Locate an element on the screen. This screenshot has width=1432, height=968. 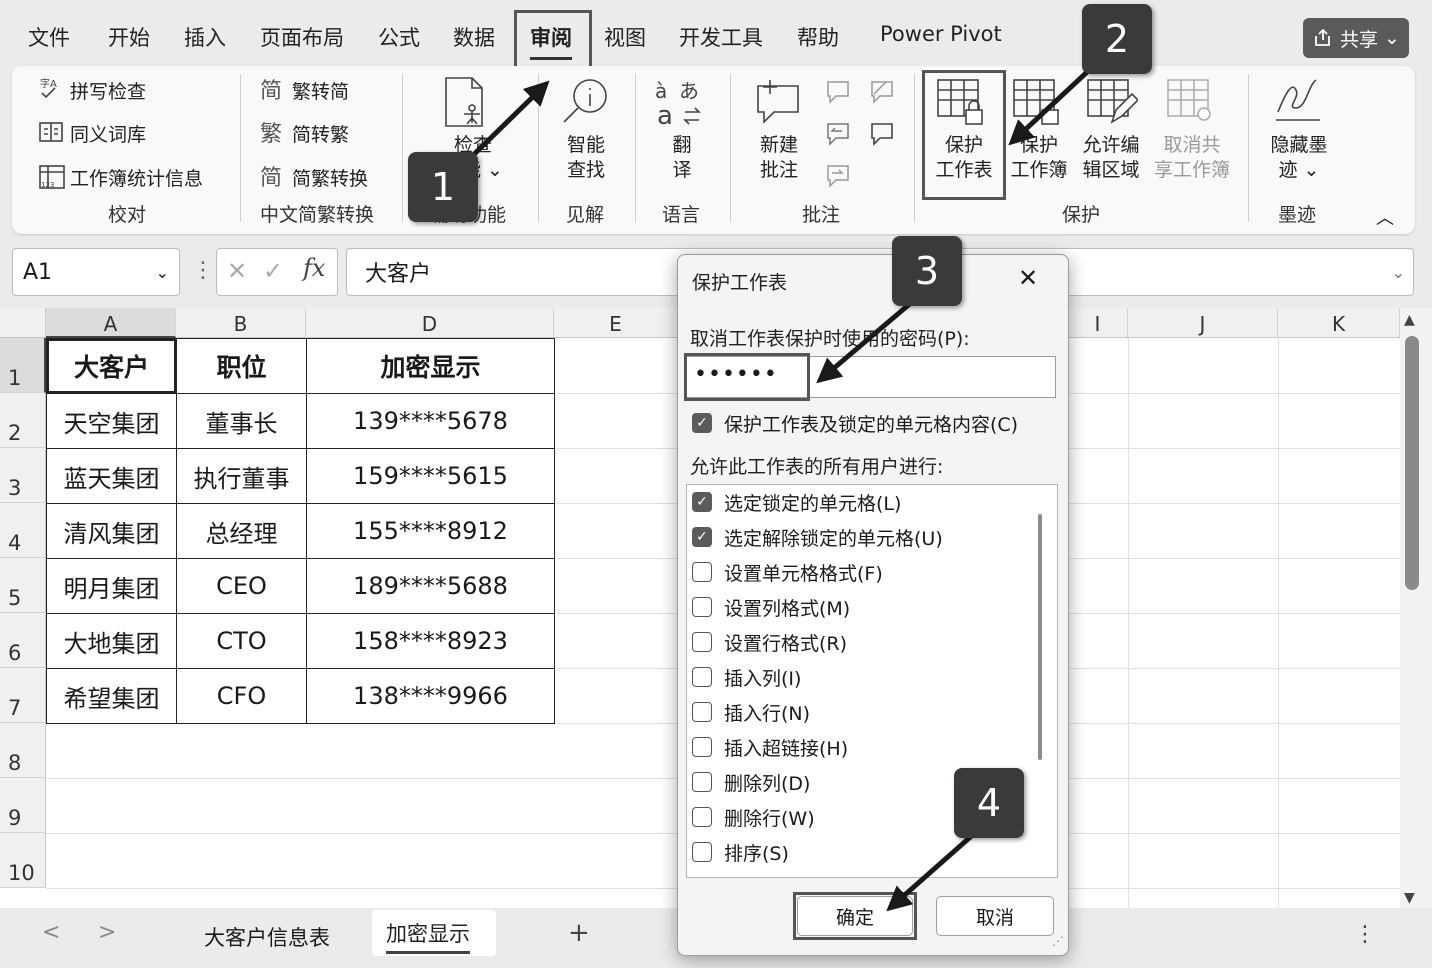
callout-4: 4 is located at coordinates (989, 803).